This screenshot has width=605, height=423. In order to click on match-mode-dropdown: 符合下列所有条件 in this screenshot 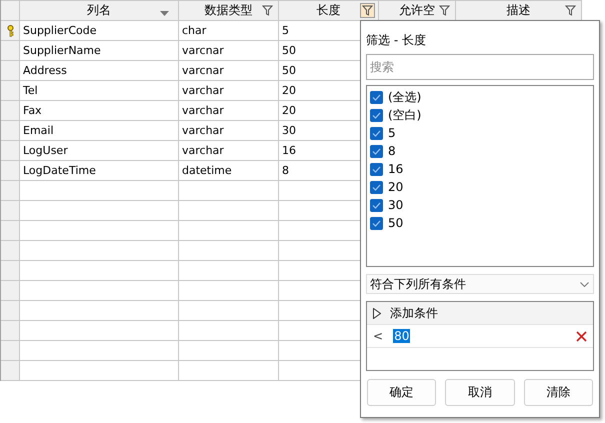, I will do `click(480, 284)`.